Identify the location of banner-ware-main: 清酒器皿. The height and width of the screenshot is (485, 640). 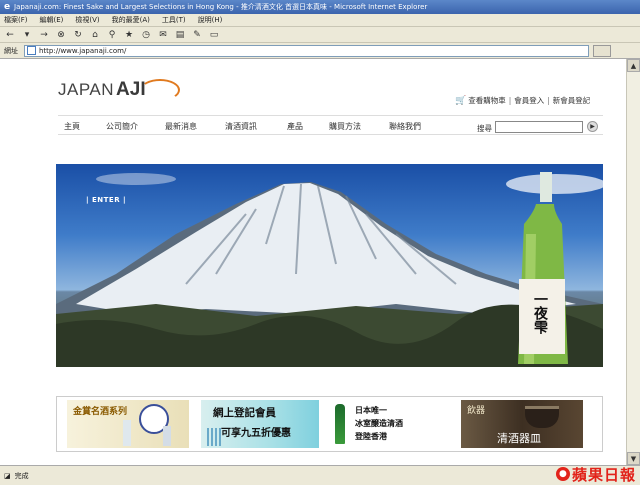
(519, 438).